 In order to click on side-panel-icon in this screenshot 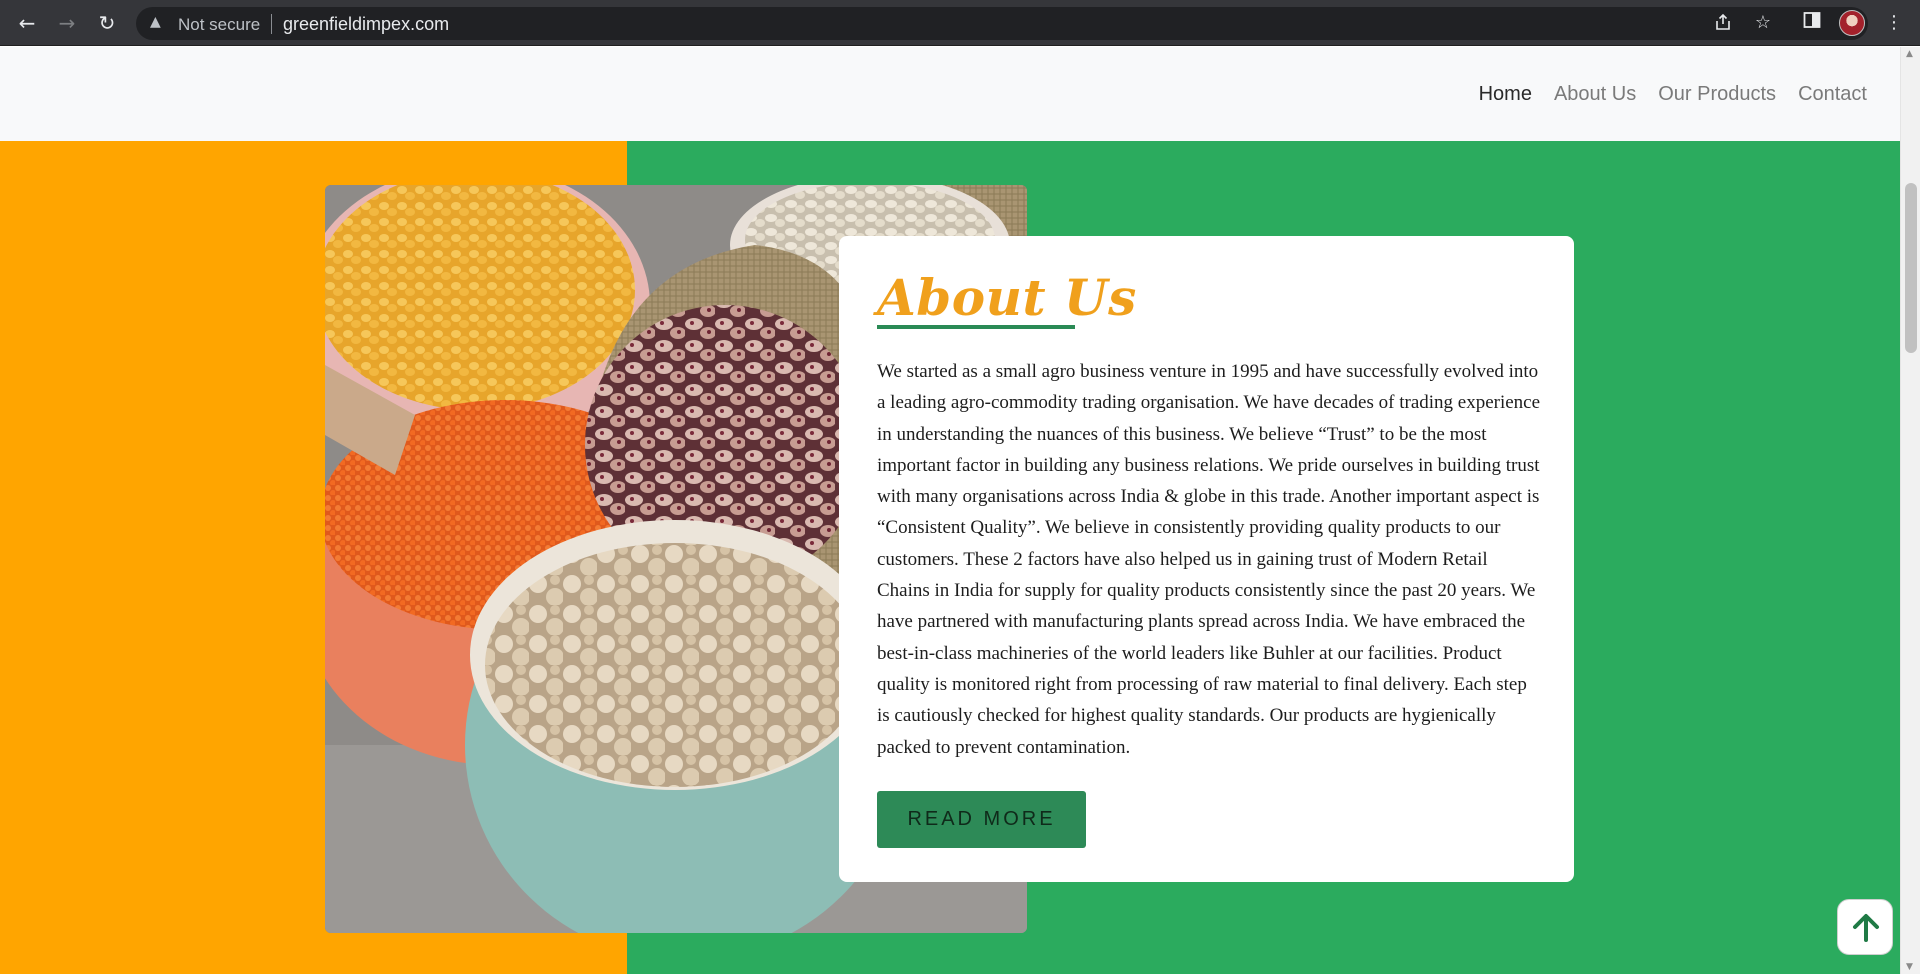, I will do `click(1812, 23)`.